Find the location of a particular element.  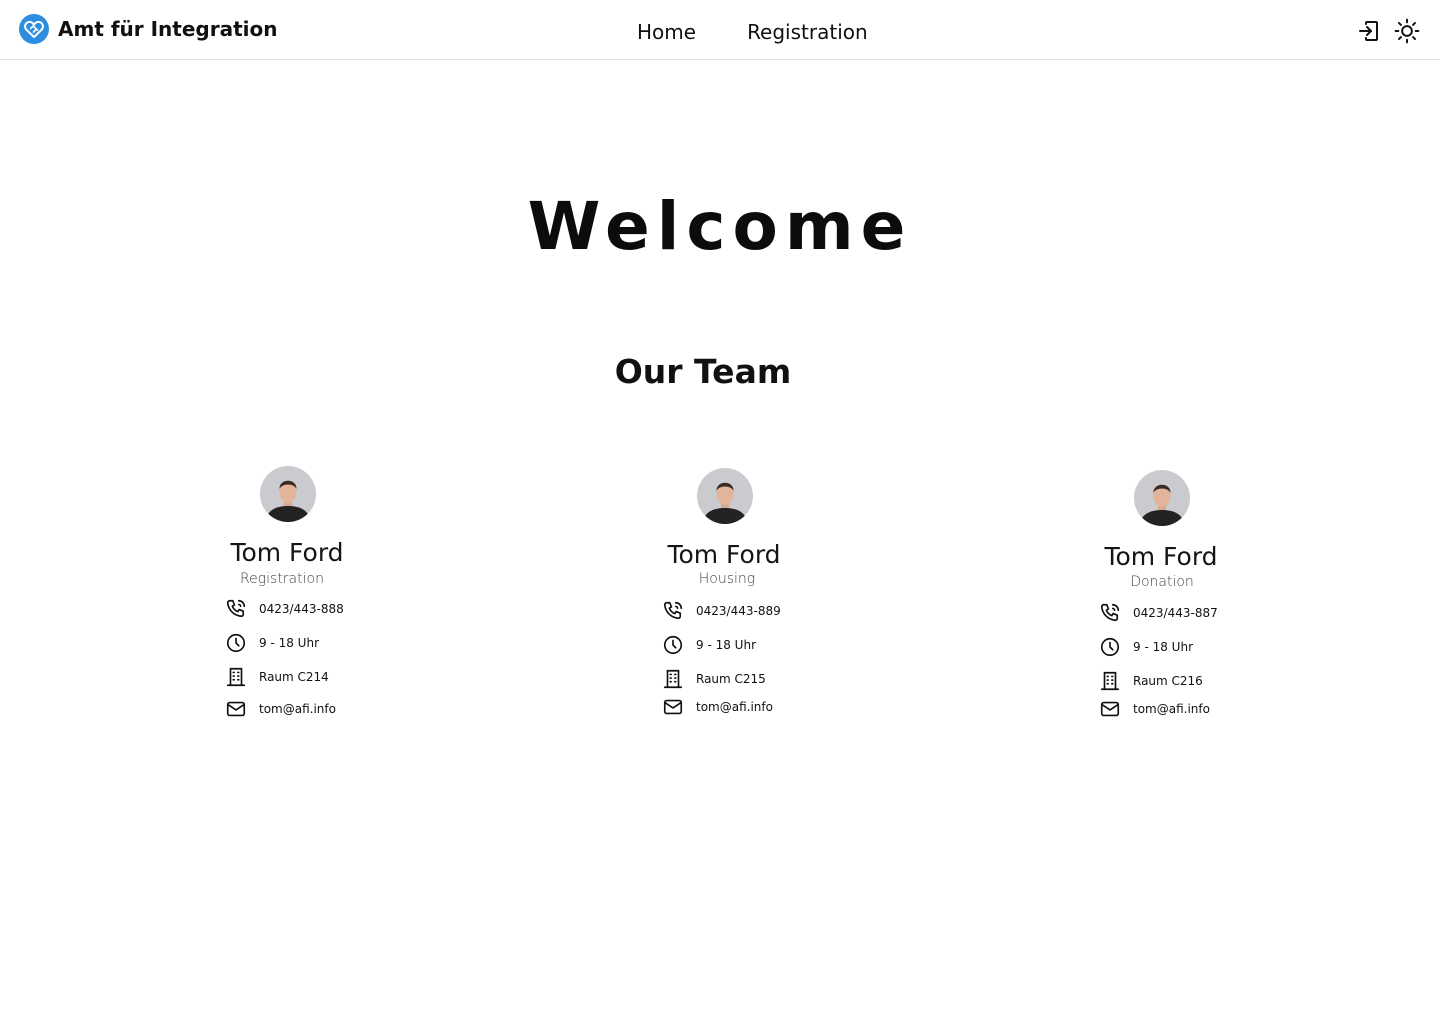

phone-number: 0423/443-889 is located at coordinates (738, 611).